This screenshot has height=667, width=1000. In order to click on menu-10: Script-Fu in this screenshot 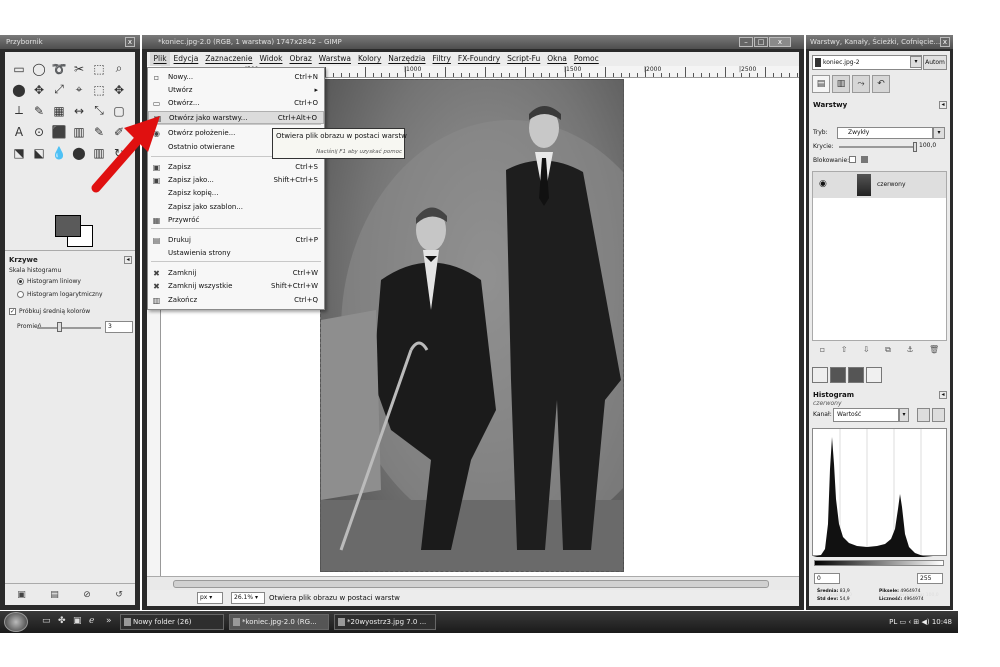, I will do `click(524, 59)`.